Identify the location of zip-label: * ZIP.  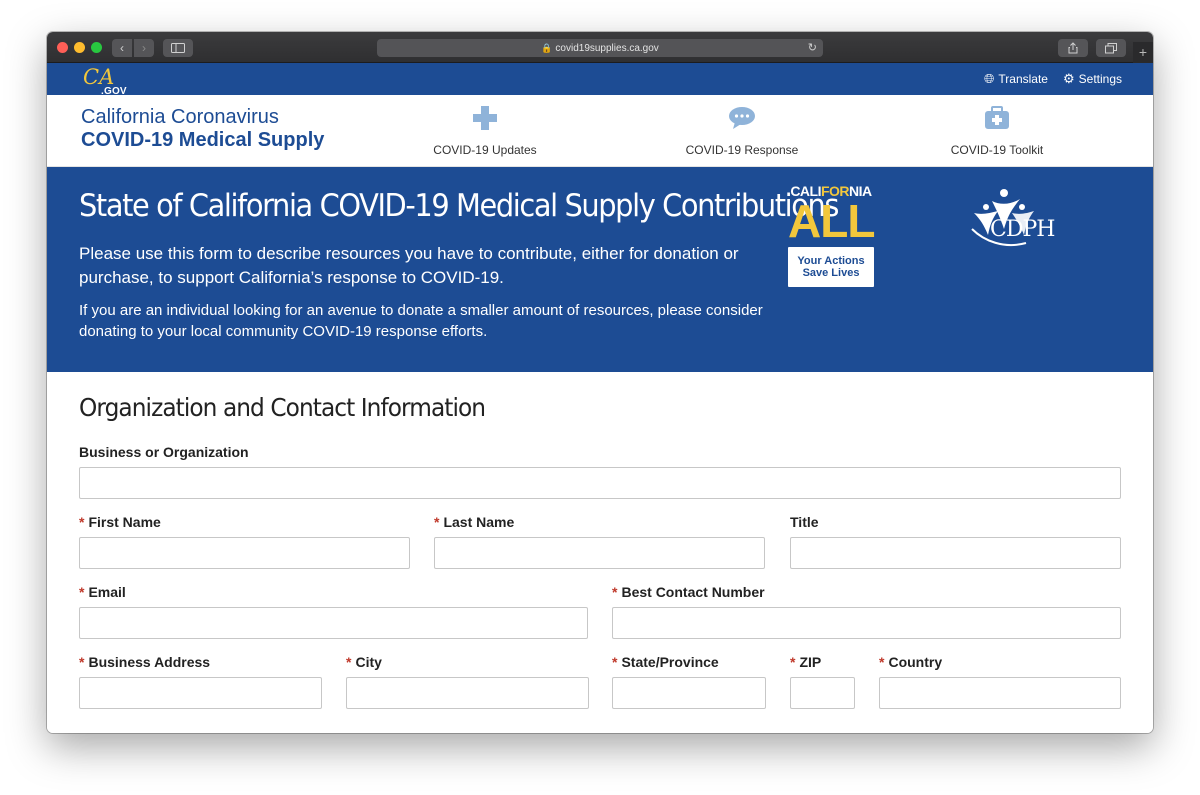
(805, 662).